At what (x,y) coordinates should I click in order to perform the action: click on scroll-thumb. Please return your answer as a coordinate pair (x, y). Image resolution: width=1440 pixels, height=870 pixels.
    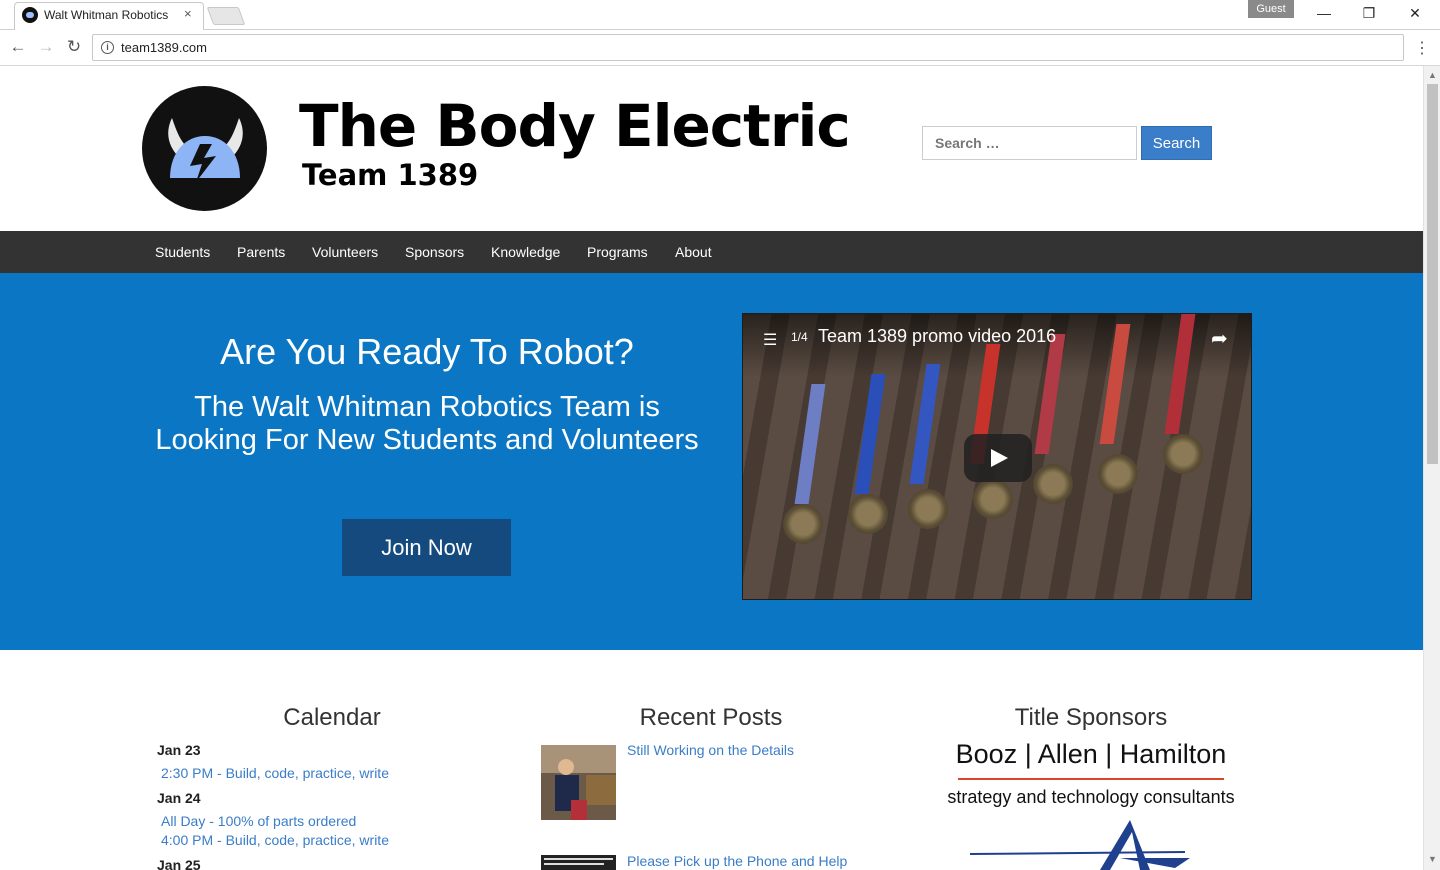
    Looking at the image, I should click on (1432, 274).